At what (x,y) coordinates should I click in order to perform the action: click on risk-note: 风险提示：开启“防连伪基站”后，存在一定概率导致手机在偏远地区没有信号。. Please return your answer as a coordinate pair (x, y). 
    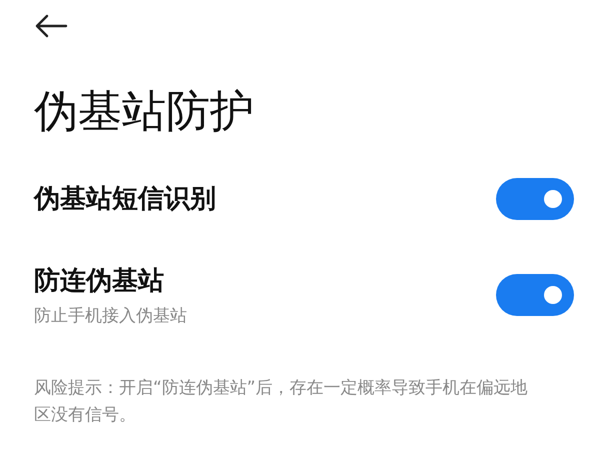
    Looking at the image, I should click on (281, 401).